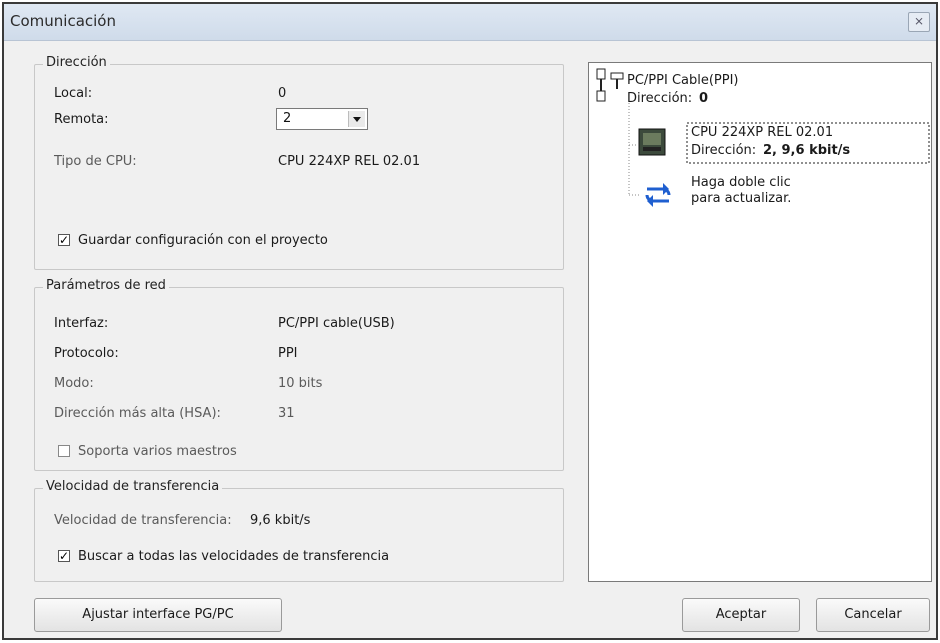  What do you see at coordinates (322, 119) in the screenshot?
I see `remota-select: 2` at bounding box center [322, 119].